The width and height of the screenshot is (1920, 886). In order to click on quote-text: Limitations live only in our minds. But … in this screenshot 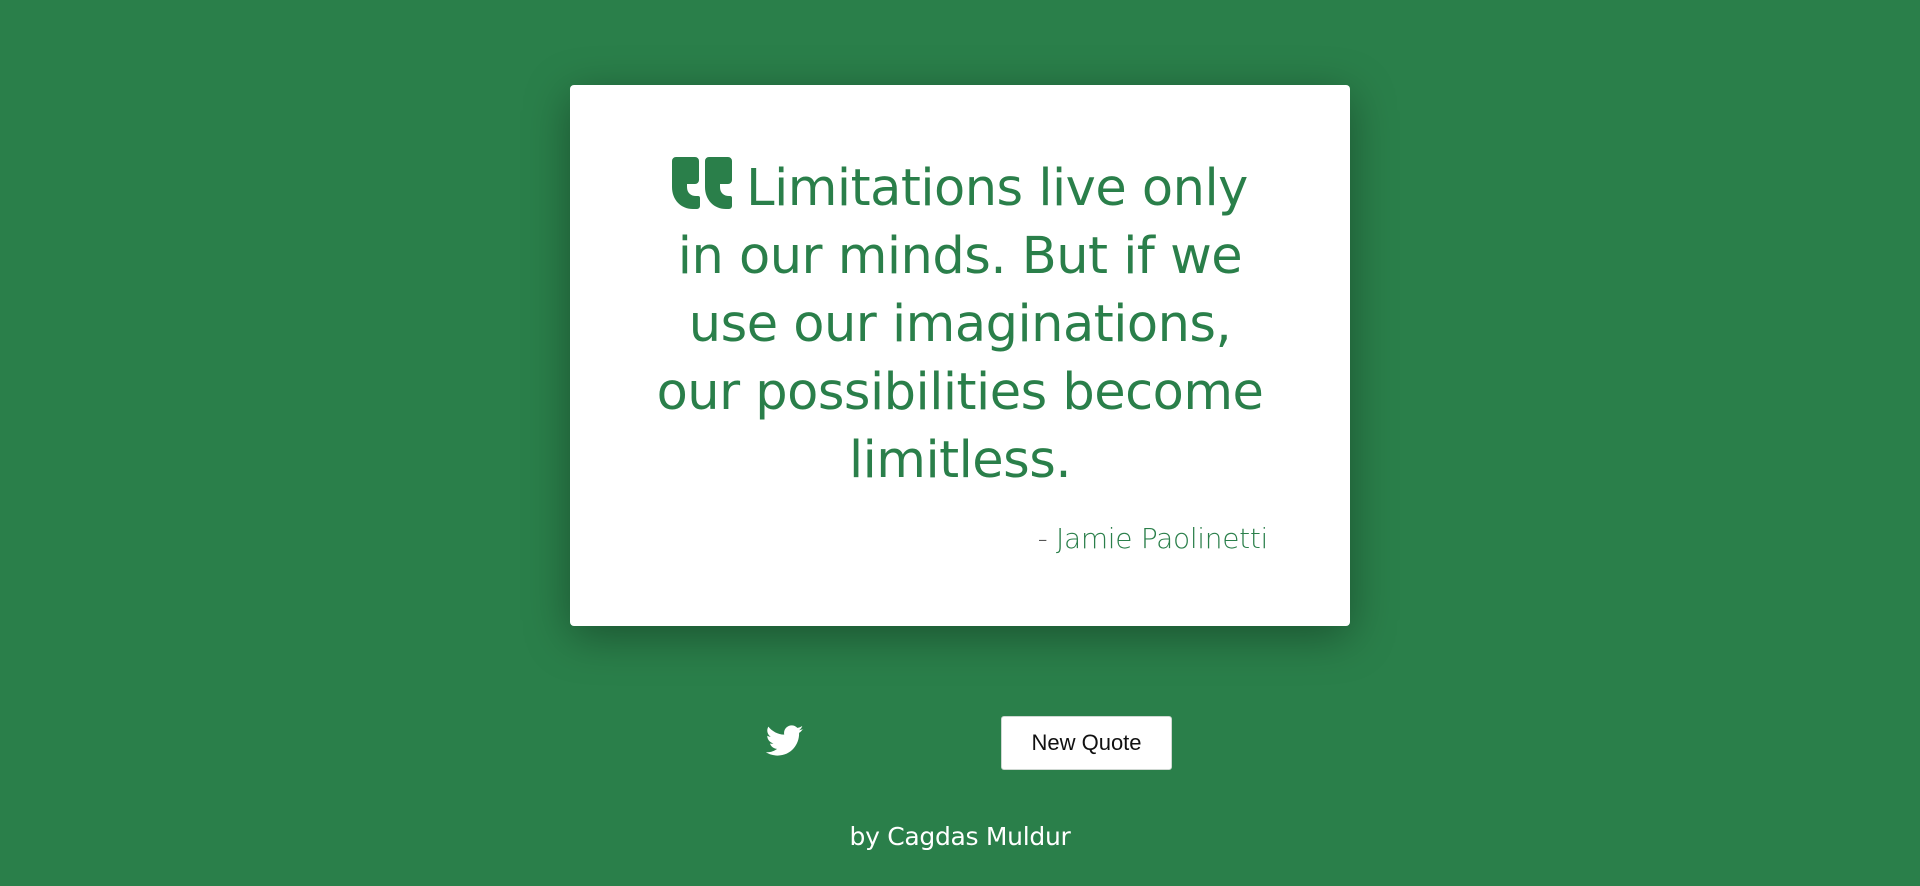, I will do `click(960, 324)`.